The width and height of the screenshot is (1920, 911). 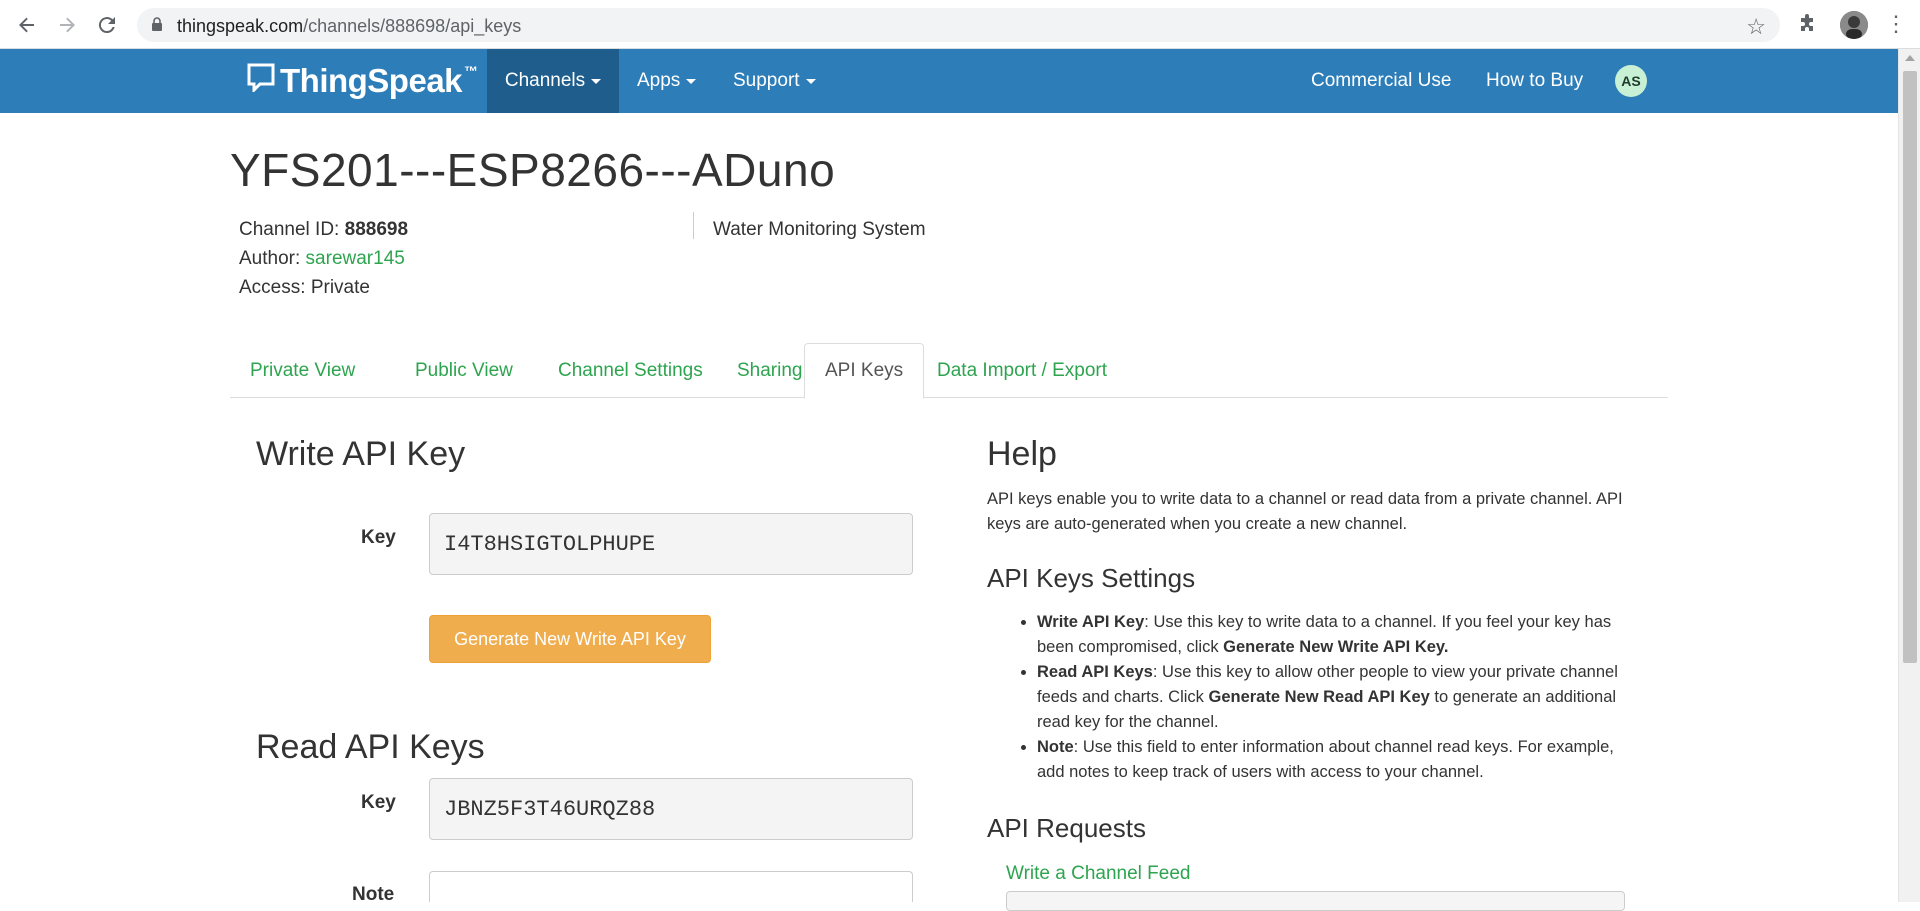 What do you see at coordinates (1910, 58) in the screenshot?
I see `scroll-up-arrow-icon` at bounding box center [1910, 58].